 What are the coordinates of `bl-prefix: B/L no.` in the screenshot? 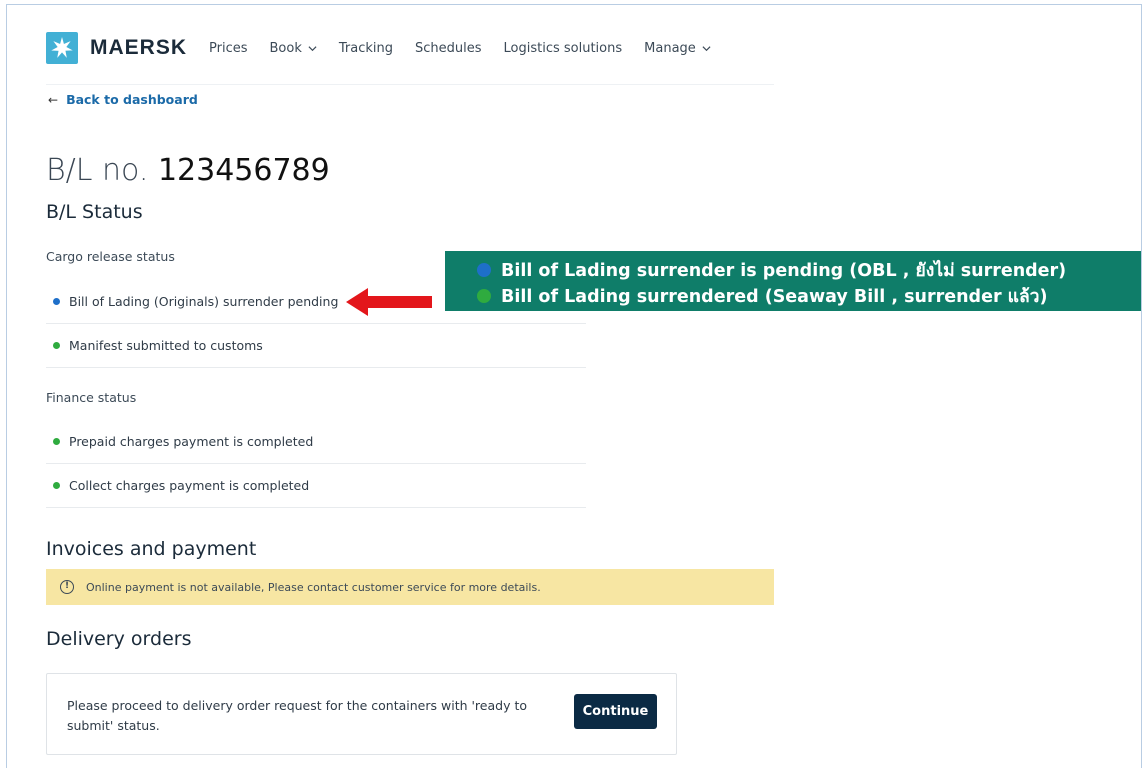 It's located at (97, 170).